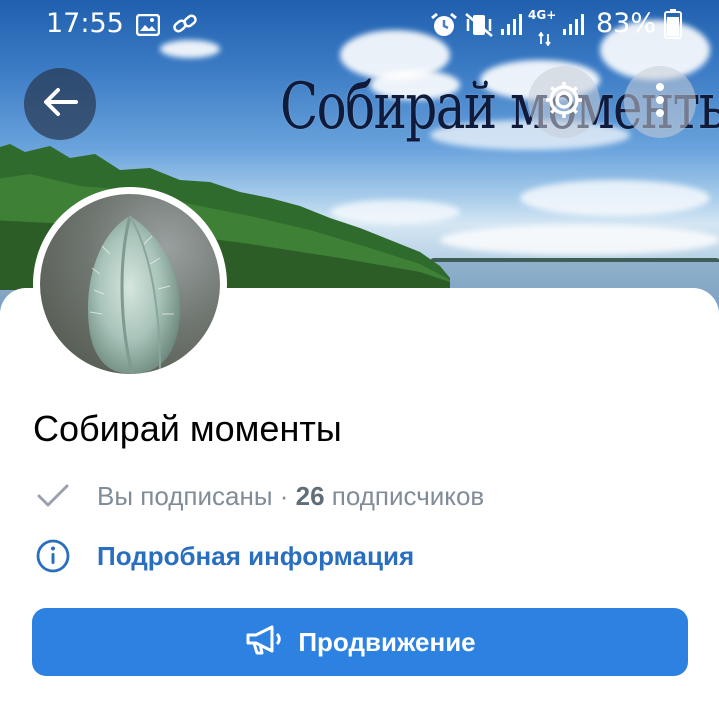 This screenshot has width=719, height=708. I want to click on subscription-status: Вы подписаны, so click(185, 495).